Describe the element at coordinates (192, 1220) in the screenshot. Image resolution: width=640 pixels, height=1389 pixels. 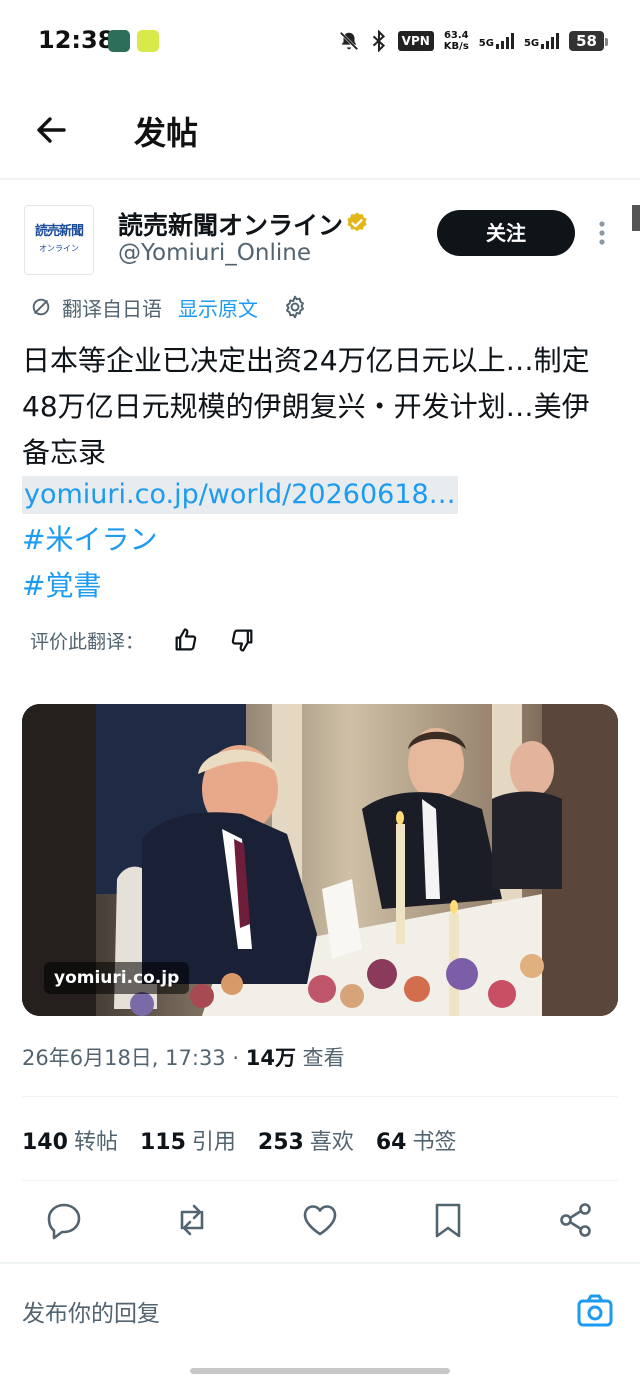
I see `repost-icon` at that location.